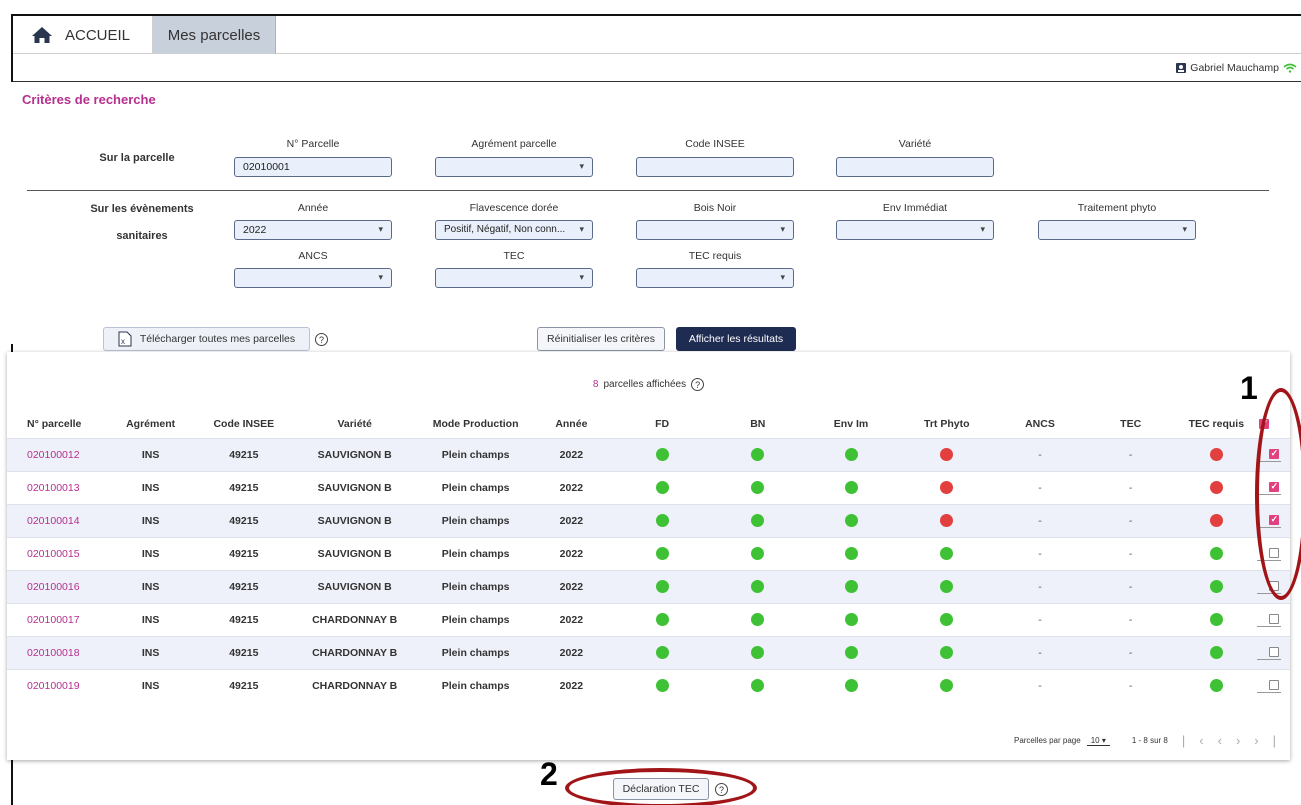 The image size is (1301, 805). I want to click on download-all-button: x Télécharger toutes mes parcelles, so click(206, 339).